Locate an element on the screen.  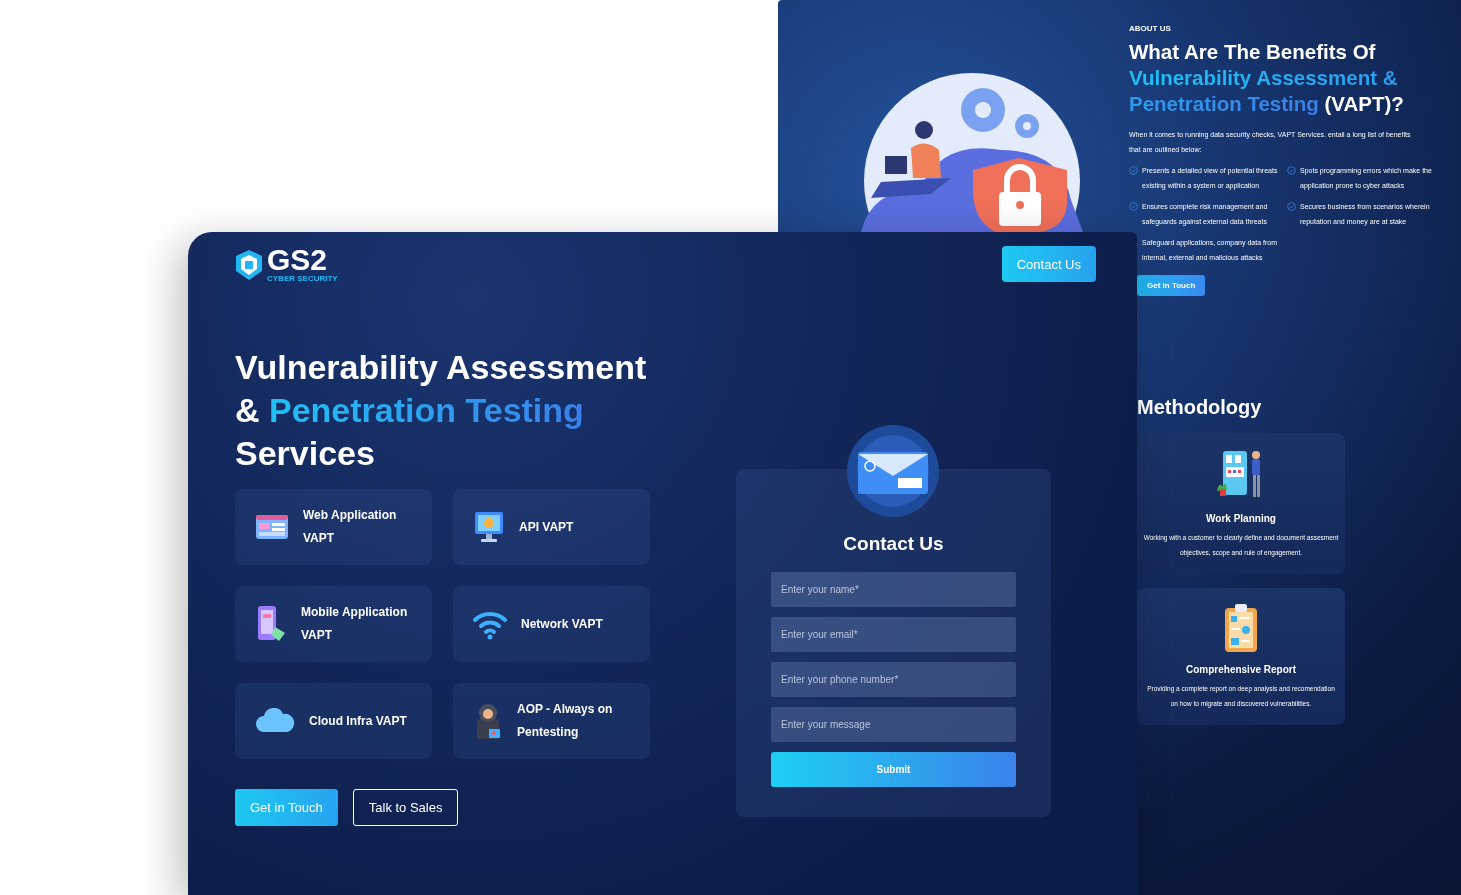
service-card: Web Application VAPT is located at coordinates (333, 527).